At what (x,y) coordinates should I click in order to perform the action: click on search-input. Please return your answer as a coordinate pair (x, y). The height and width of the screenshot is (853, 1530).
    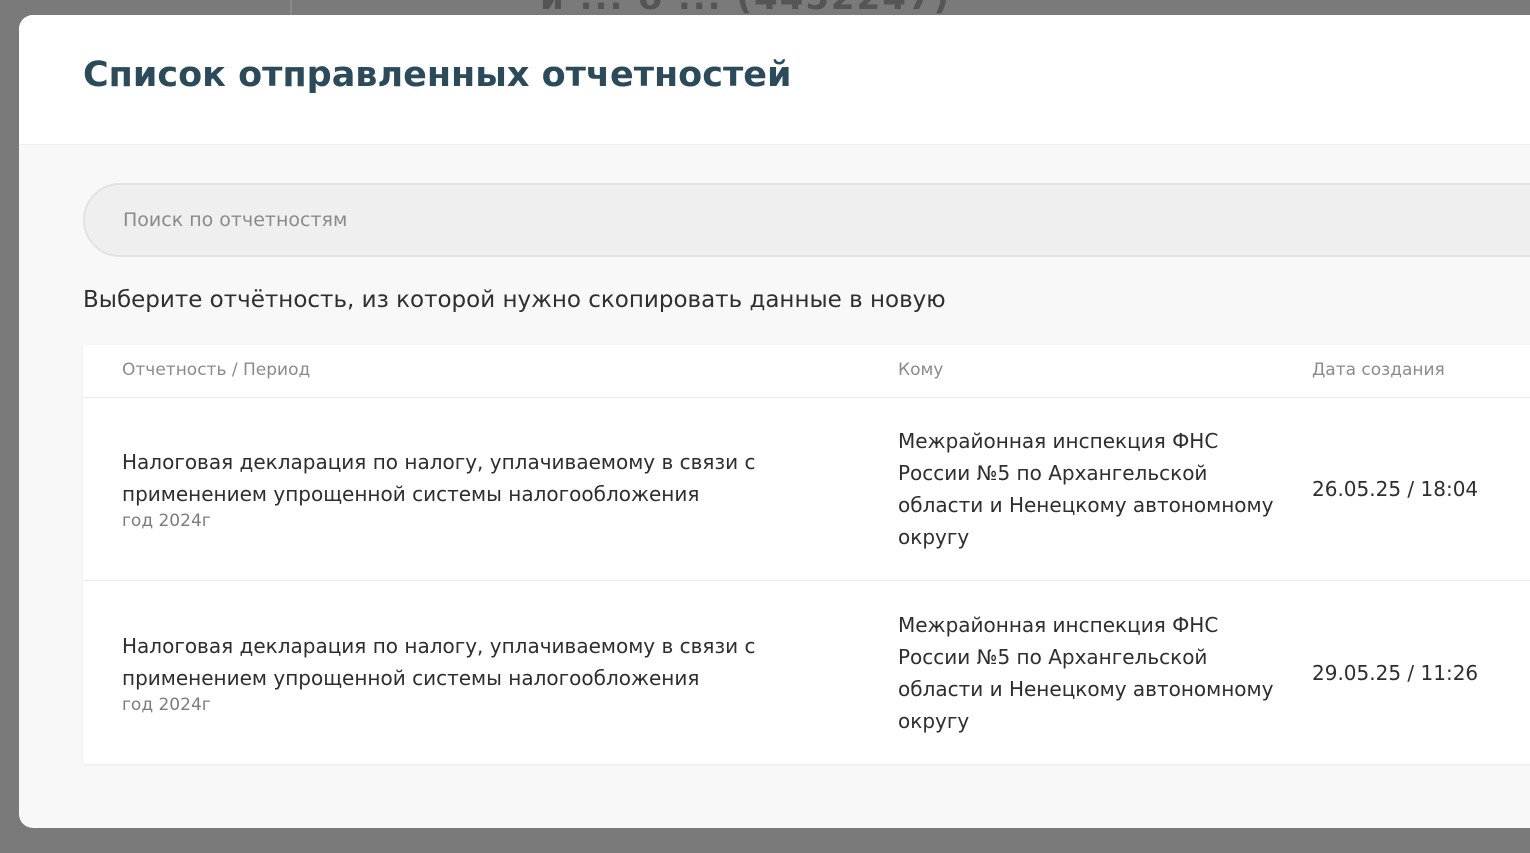
    Looking at the image, I should click on (806, 220).